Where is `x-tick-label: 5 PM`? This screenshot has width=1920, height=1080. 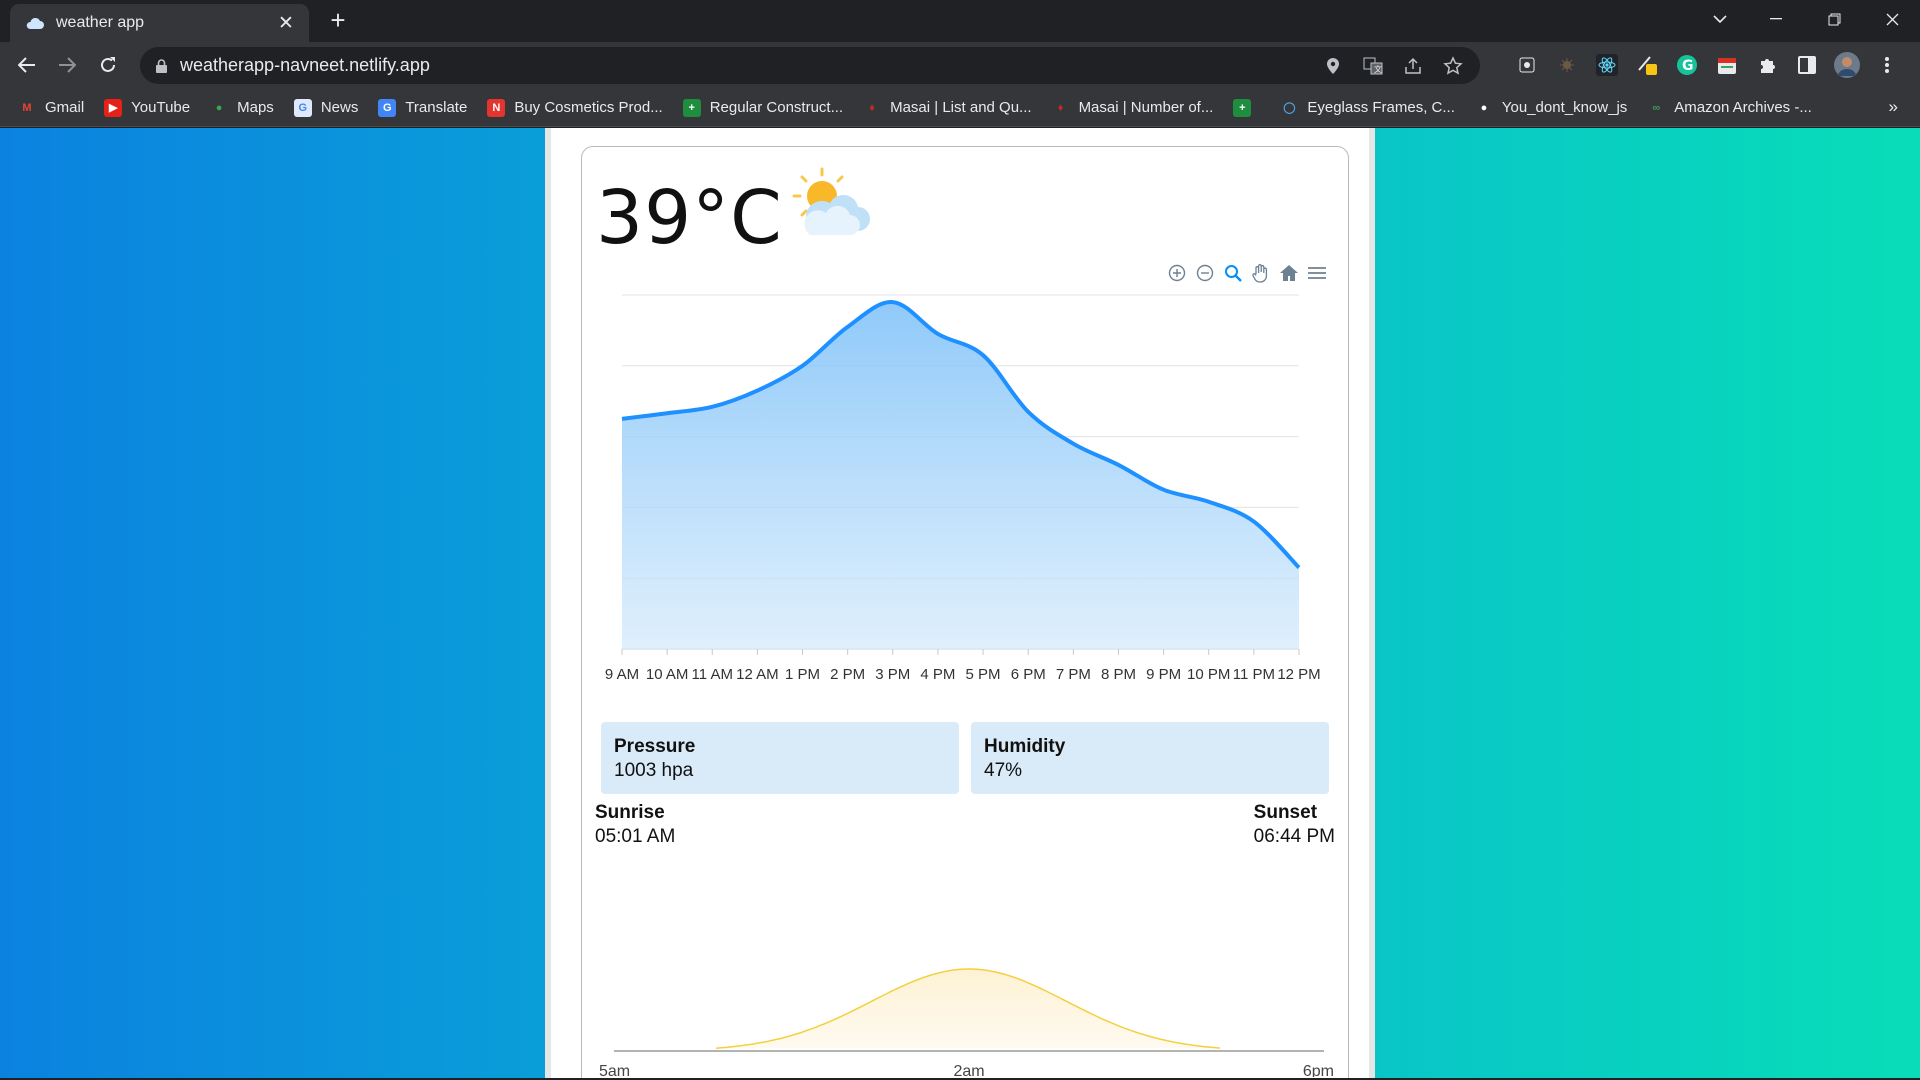 x-tick-label: 5 PM is located at coordinates (983, 674).